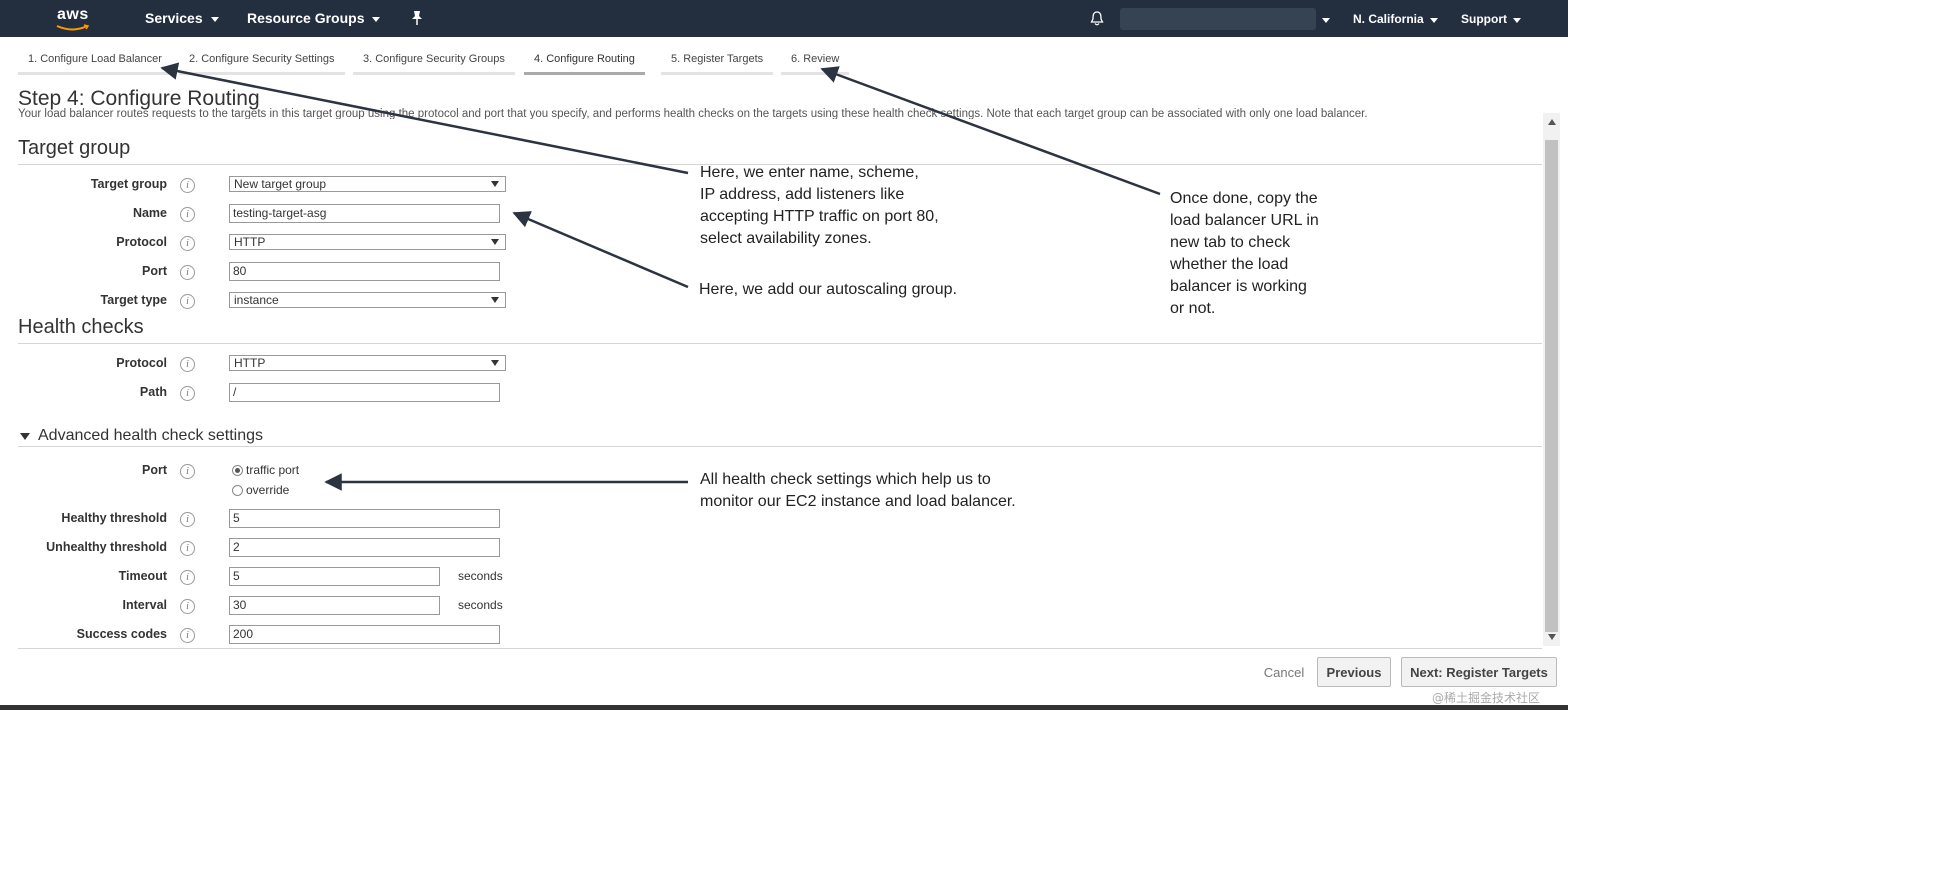 This screenshot has height=883, width=1950. Describe the element at coordinates (1229, 264) in the screenshot. I see `note3-line: whether the load` at that location.